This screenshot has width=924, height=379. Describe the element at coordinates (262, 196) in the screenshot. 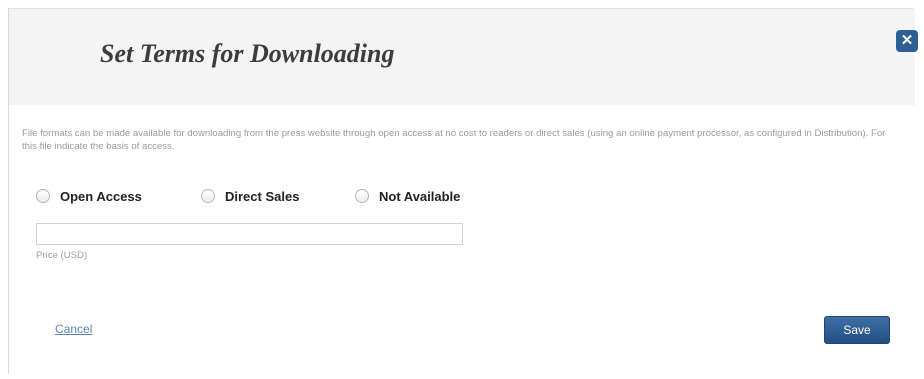

I see `radio-label: Direct Sales` at that location.